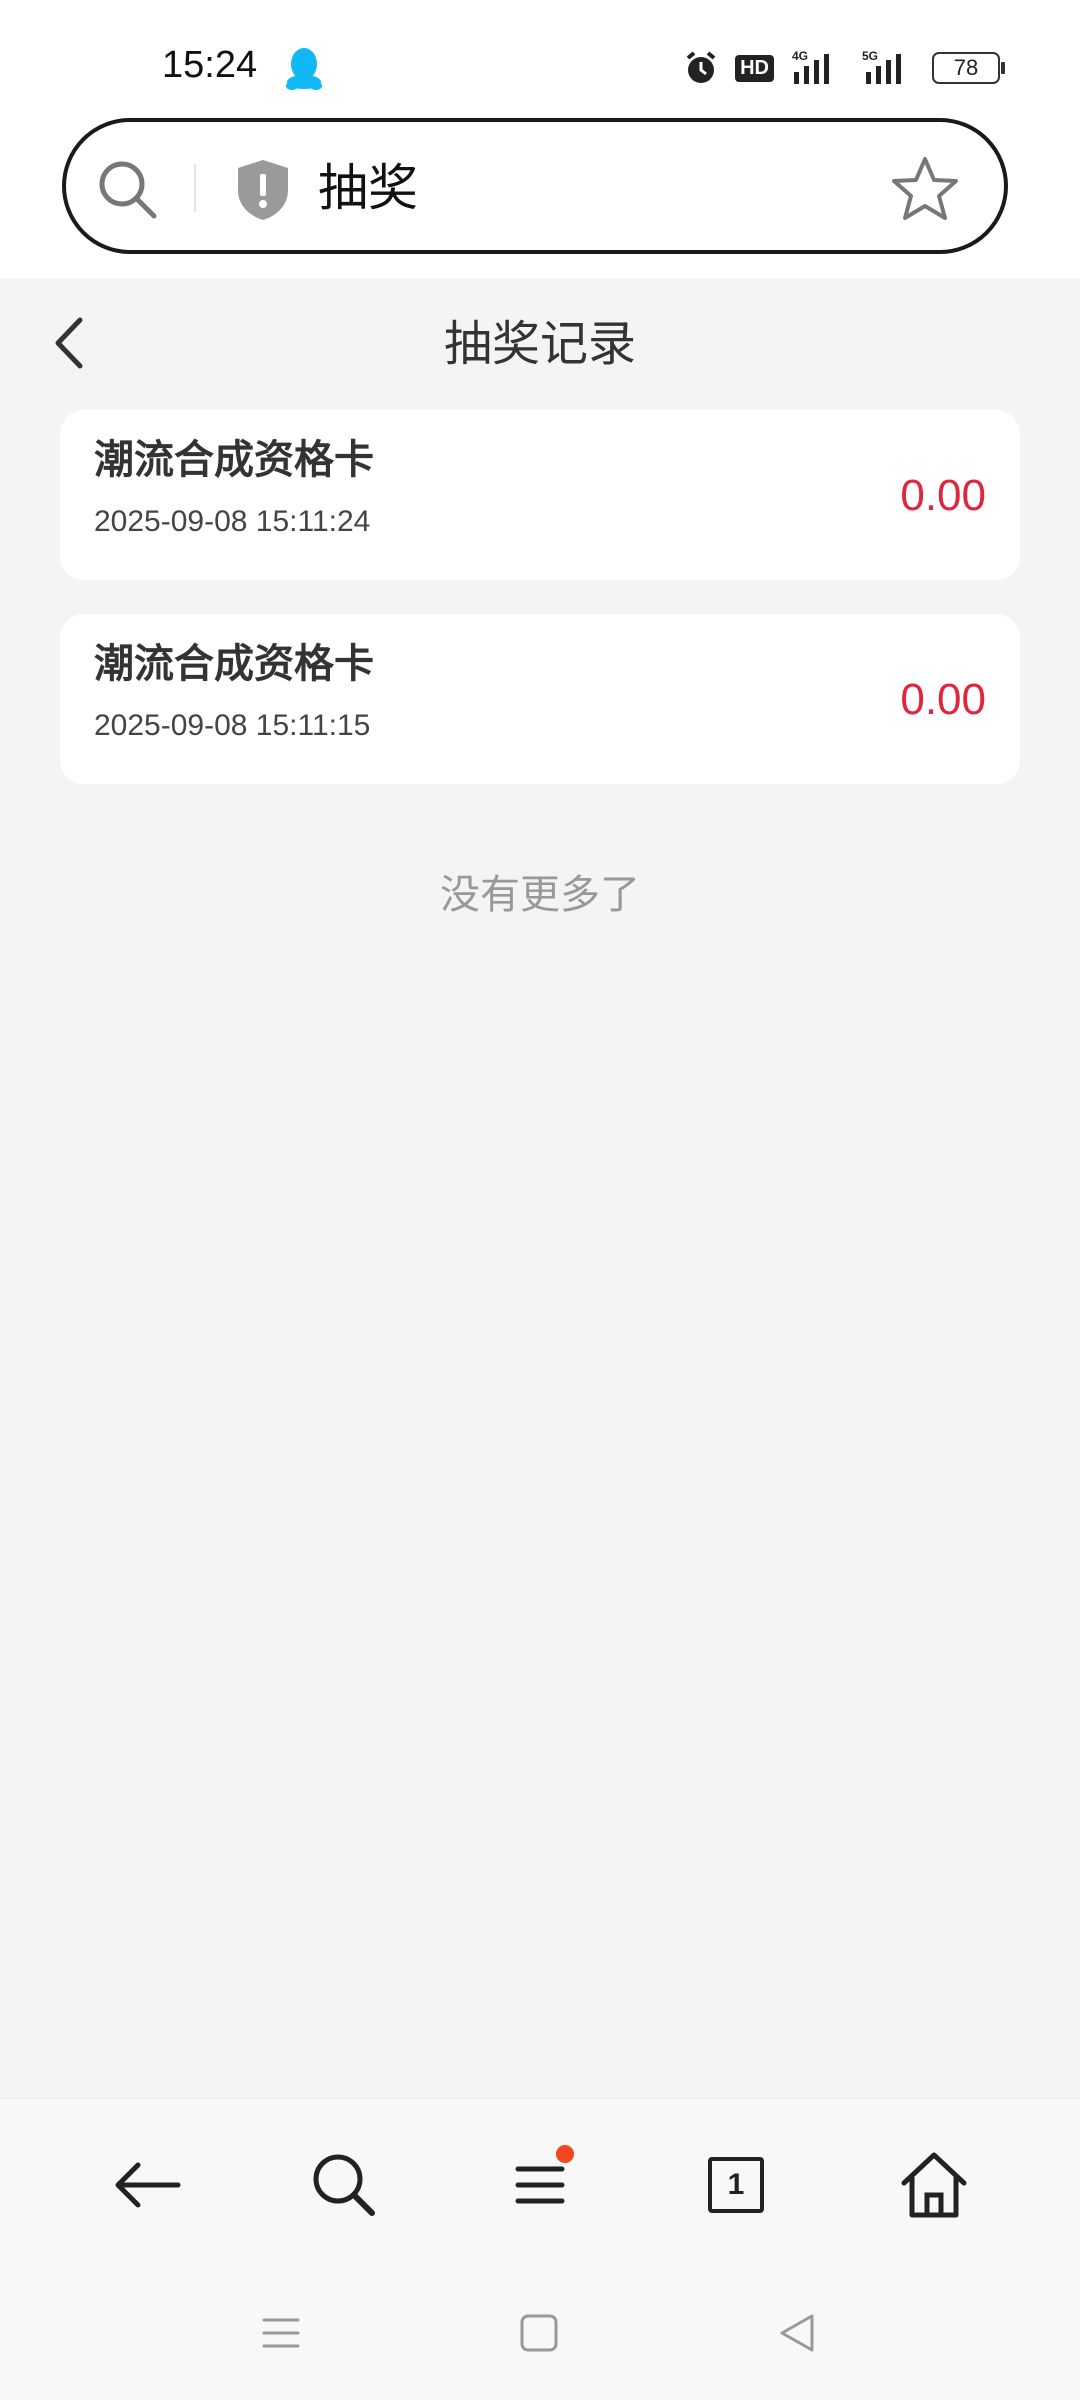  I want to click on bottom-toolbar: 1, so click(540, 2183).